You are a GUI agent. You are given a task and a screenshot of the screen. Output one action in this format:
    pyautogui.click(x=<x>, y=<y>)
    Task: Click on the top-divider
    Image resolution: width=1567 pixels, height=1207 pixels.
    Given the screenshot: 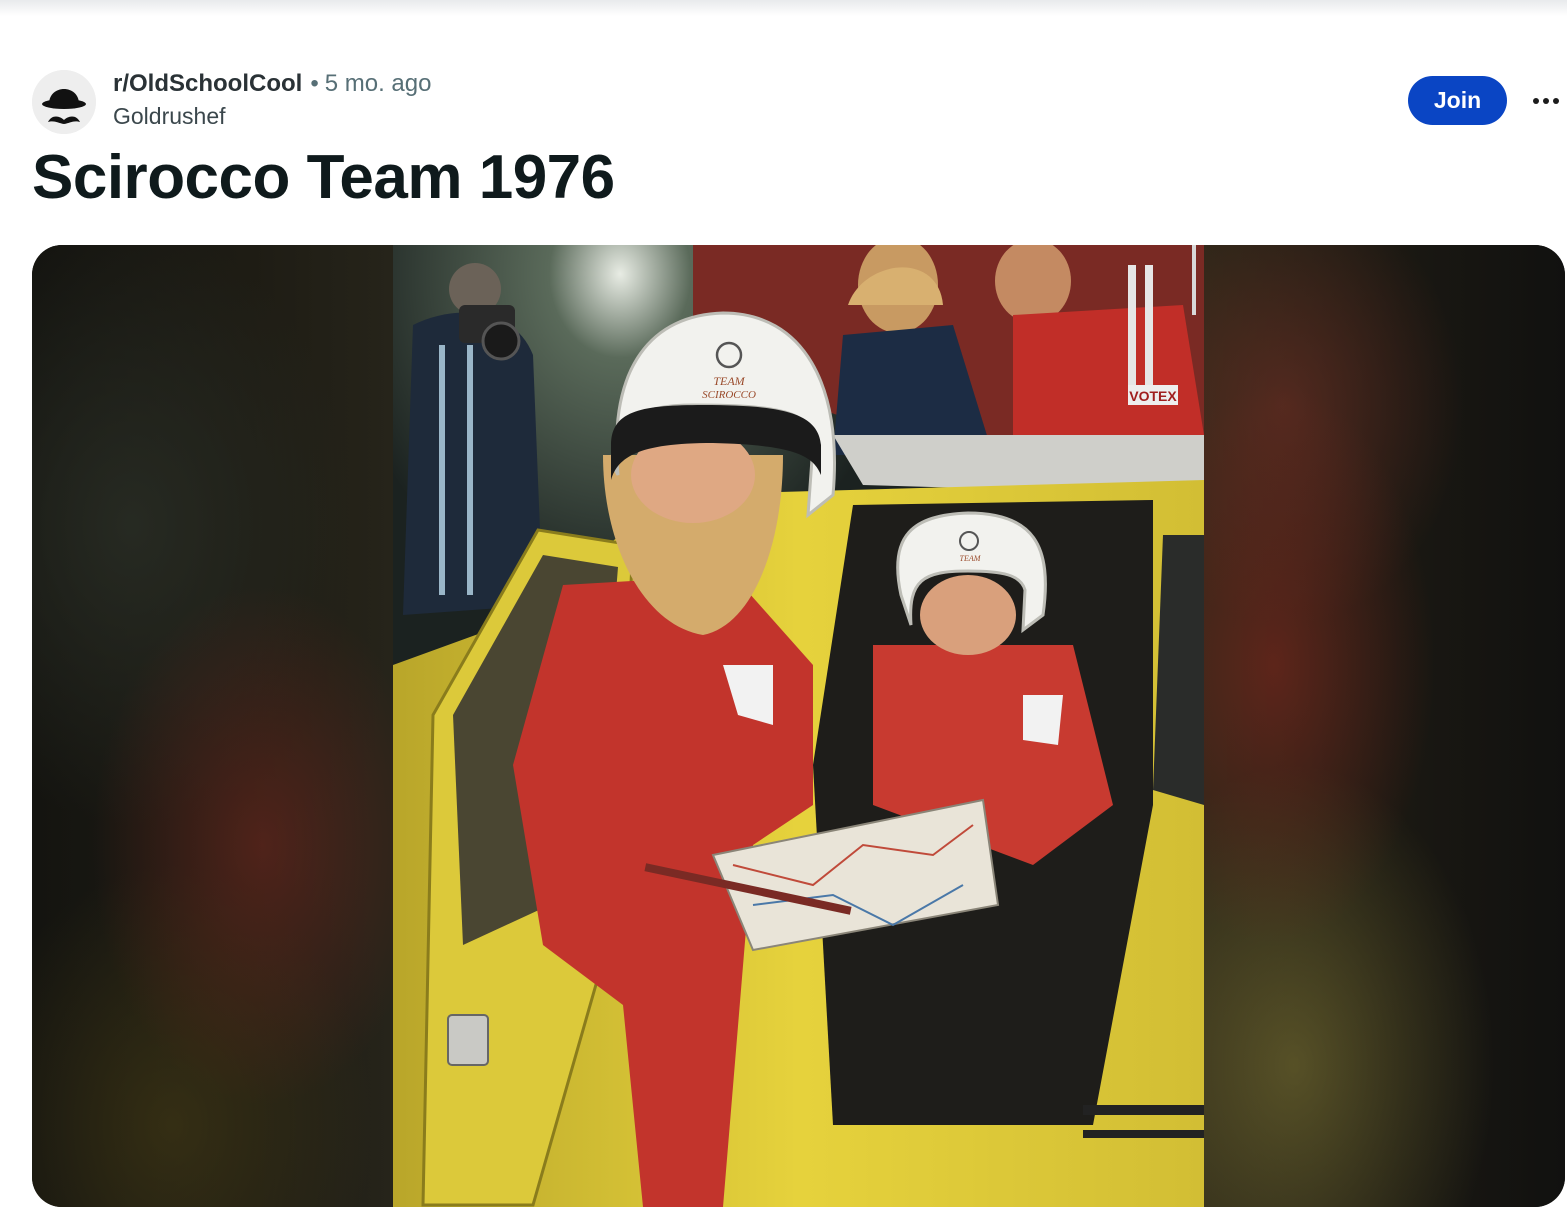 What is the action you would take?
    pyautogui.click(x=783, y=8)
    